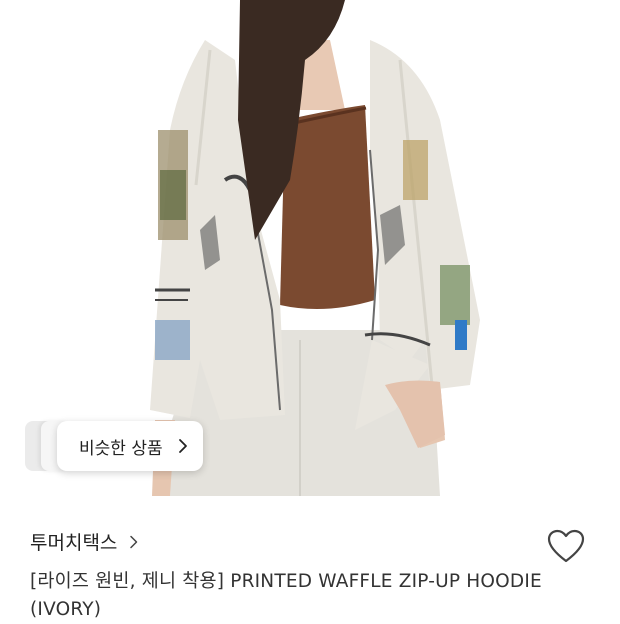 The height and width of the screenshot is (624, 620). I want to click on similar-products-button: 비슷한 상품, so click(130, 446).